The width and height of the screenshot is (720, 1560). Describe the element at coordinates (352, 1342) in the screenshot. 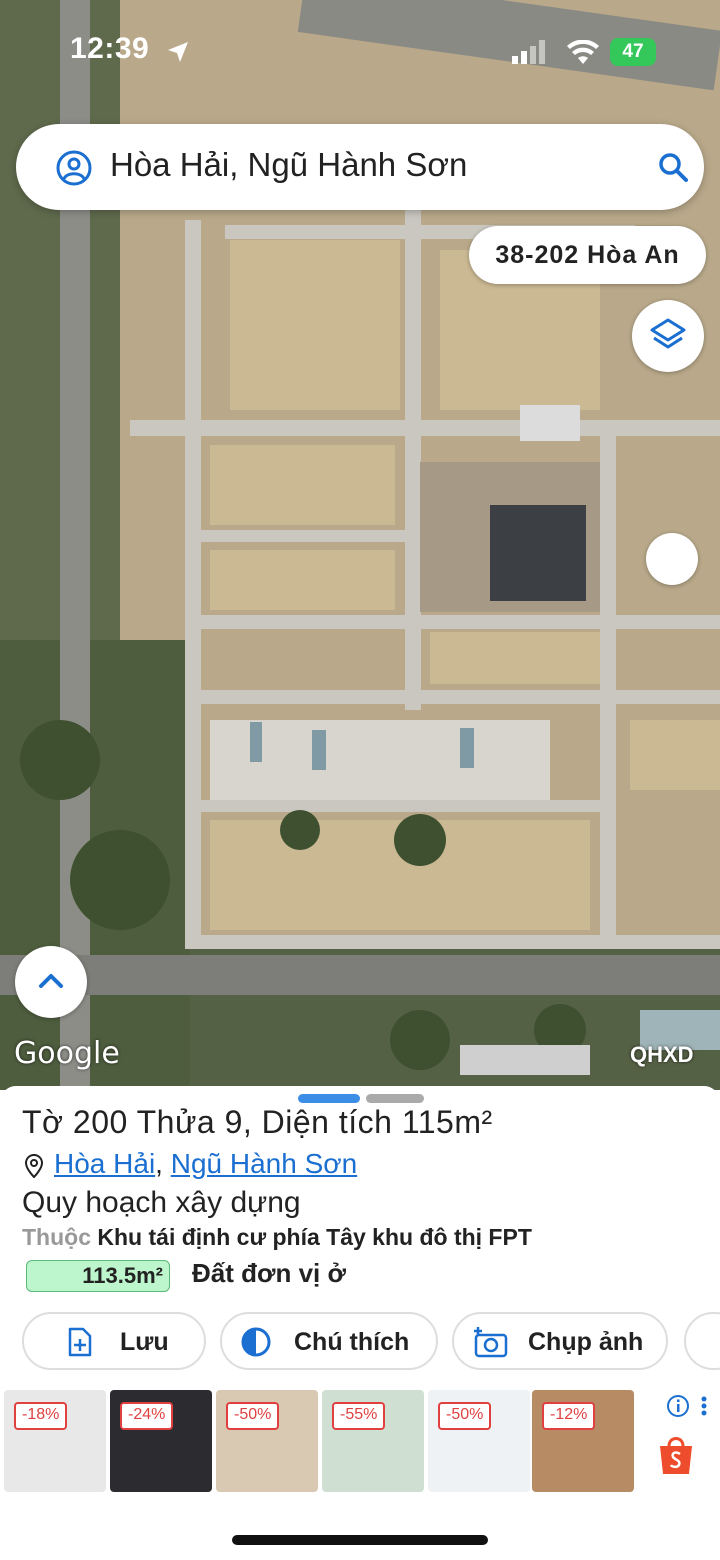

I see `legend-label: Chú thích` at that location.